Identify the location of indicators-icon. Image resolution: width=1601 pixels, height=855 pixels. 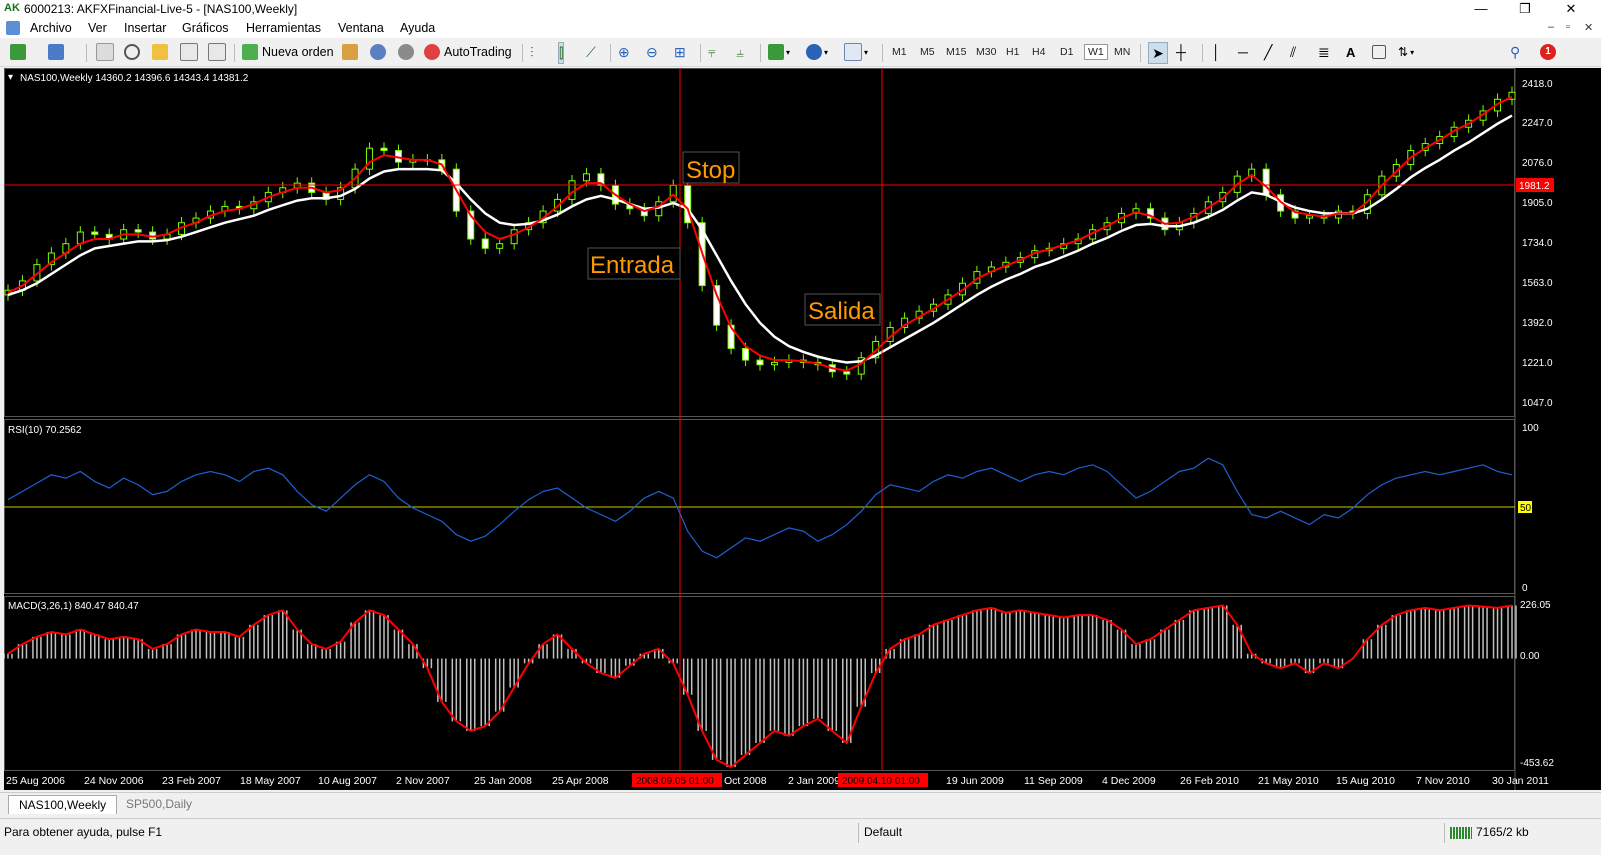
(776, 52).